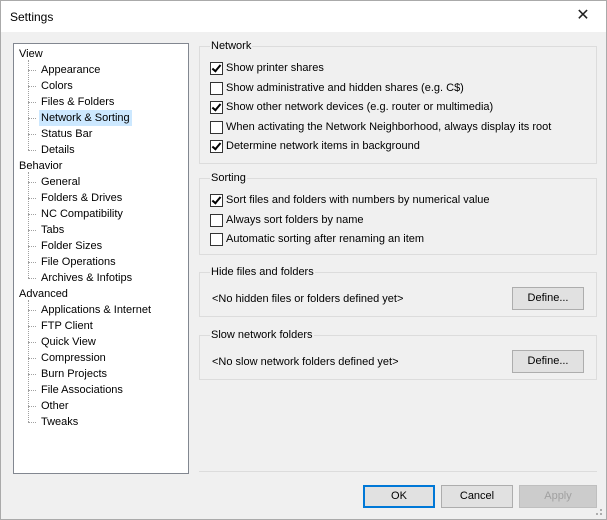 Image resolution: width=607 pixels, height=520 pixels. What do you see at coordinates (40, 166) in the screenshot?
I see `tree-group-behavior: Behavior` at bounding box center [40, 166].